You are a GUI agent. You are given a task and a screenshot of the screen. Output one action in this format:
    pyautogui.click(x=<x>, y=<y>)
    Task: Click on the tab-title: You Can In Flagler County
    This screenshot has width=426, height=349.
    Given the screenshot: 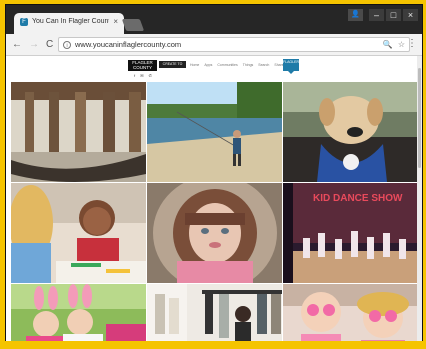 What is the action you would take?
    pyautogui.click(x=71, y=21)
    